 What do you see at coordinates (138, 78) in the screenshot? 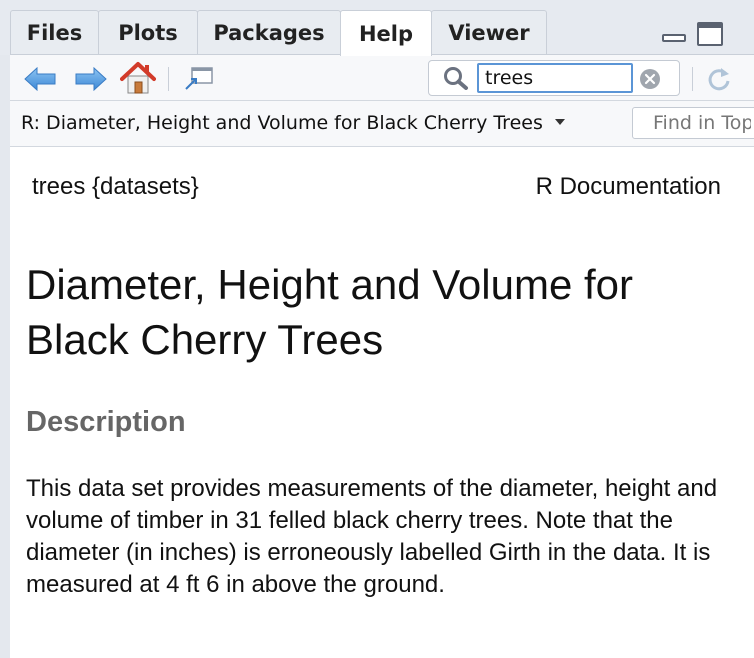
I see `home-icon` at bounding box center [138, 78].